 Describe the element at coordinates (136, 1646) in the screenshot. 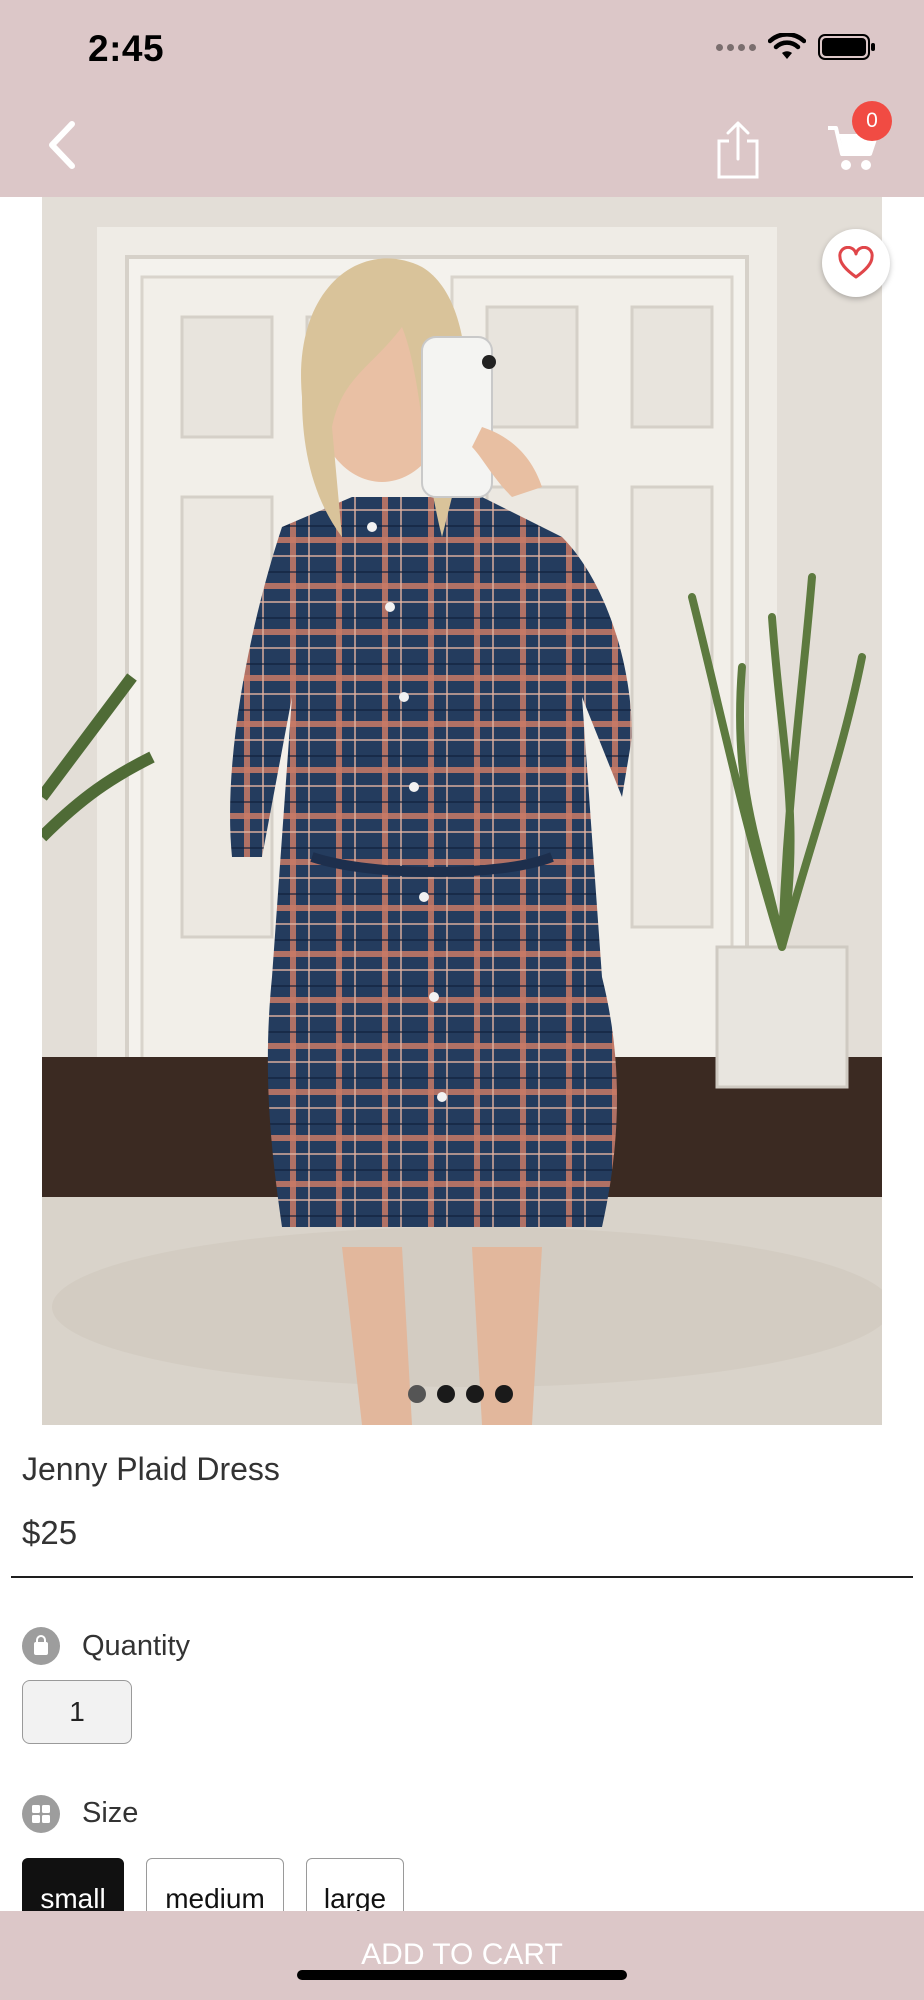

I see `quantity-label: Quantity` at that location.